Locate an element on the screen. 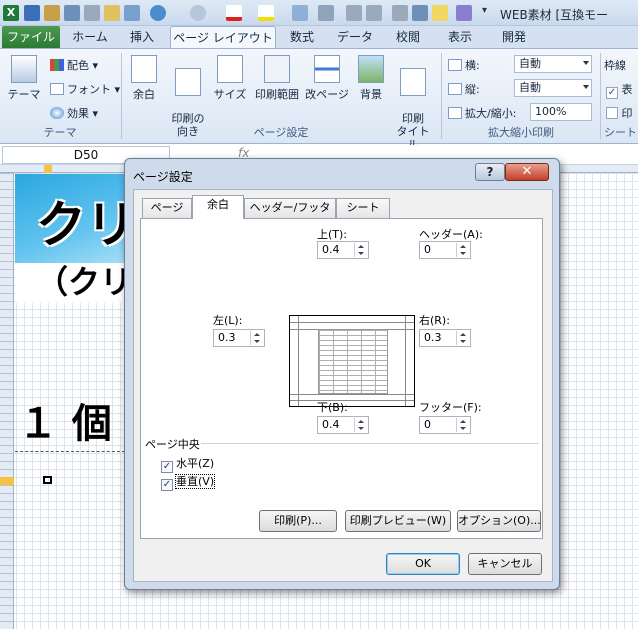 The height and width of the screenshot is (629, 638). back-icon is located at coordinates (464, 13).